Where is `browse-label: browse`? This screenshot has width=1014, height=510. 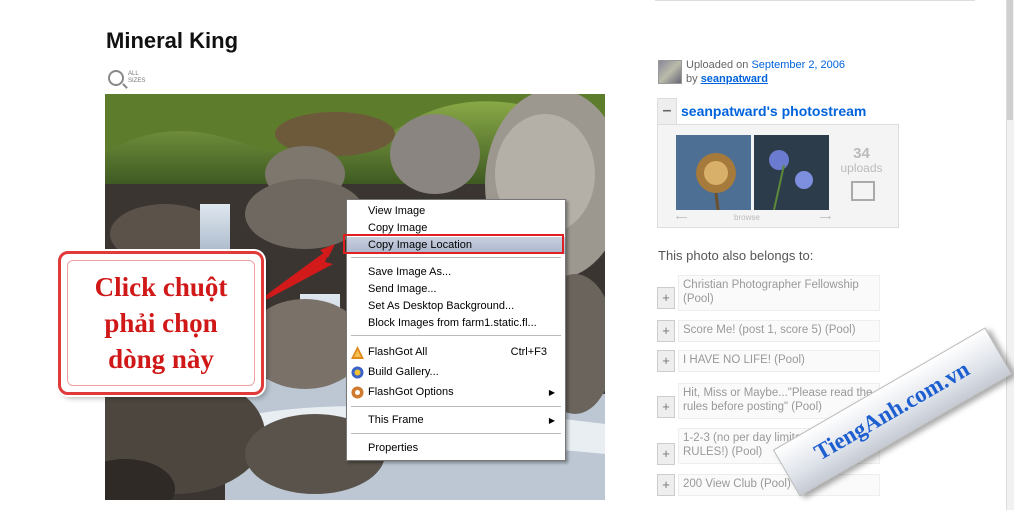 browse-label: browse is located at coordinates (747, 217).